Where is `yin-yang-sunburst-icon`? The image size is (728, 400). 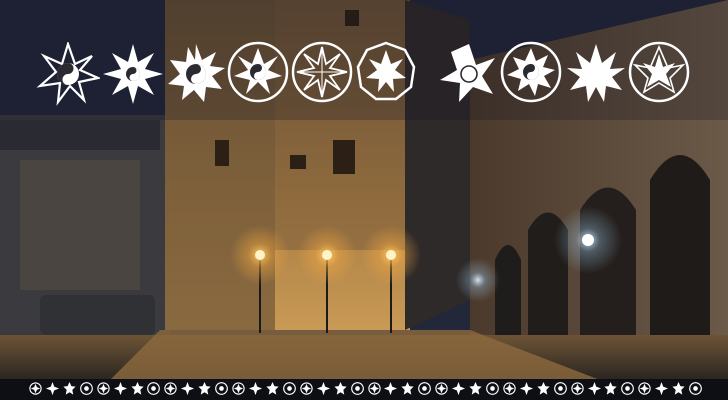 yin-yang-sunburst-icon is located at coordinates (196, 73).